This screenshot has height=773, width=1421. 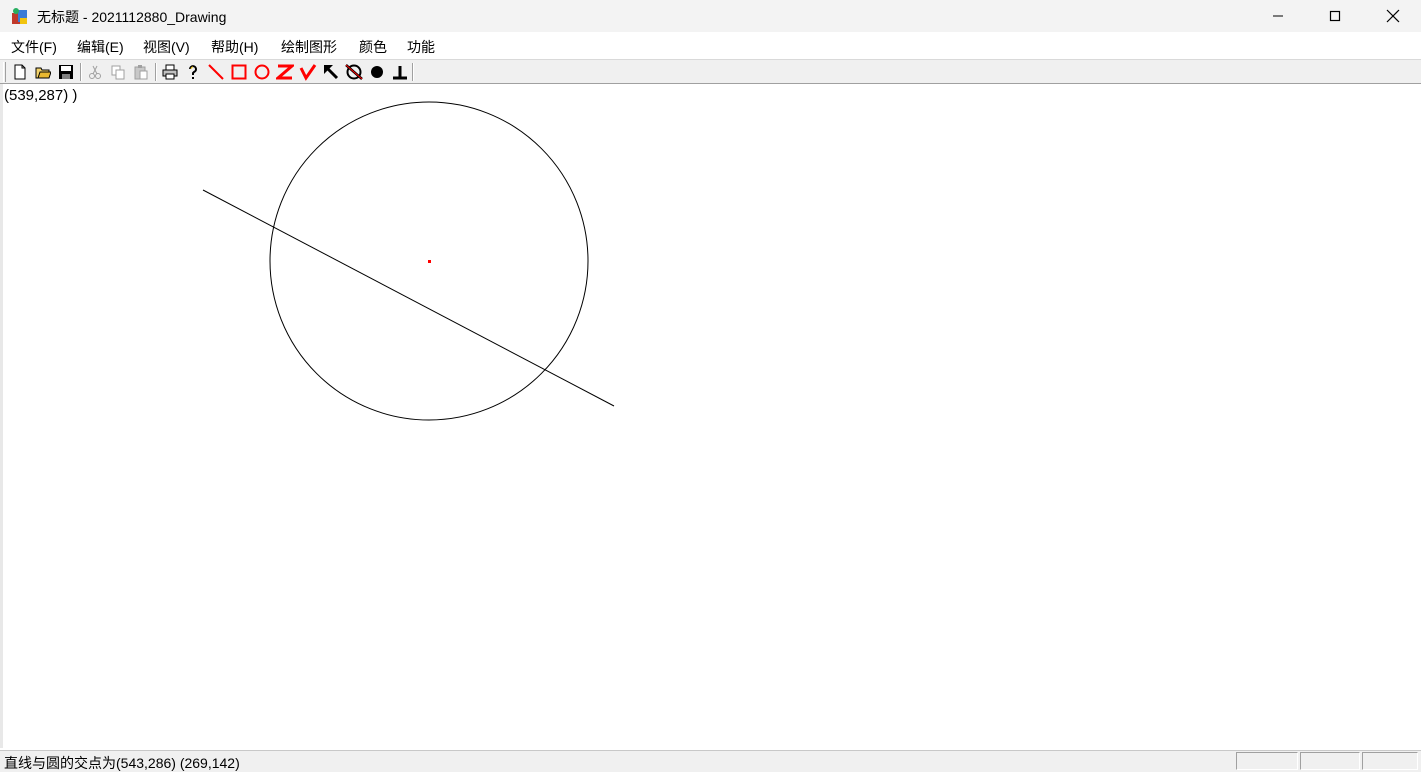 I want to click on copy-icon, so click(x=118, y=72).